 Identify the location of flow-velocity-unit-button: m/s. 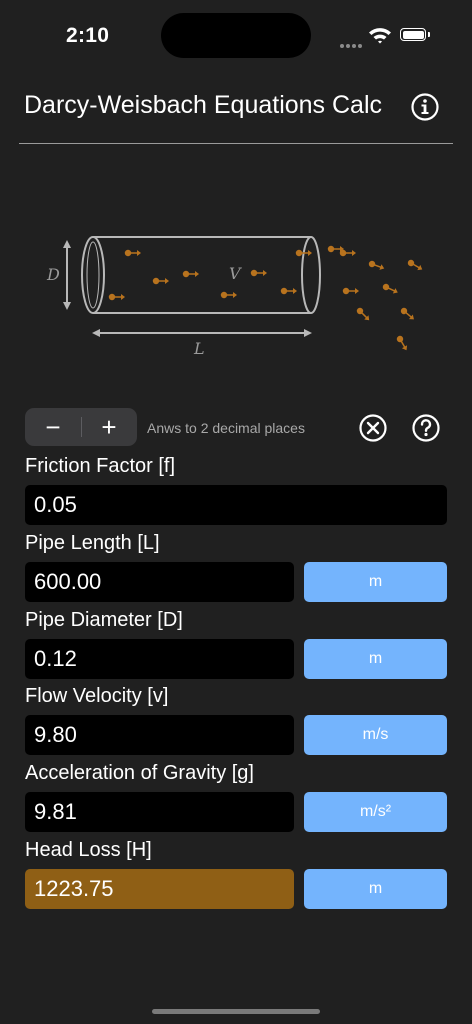
(375, 735).